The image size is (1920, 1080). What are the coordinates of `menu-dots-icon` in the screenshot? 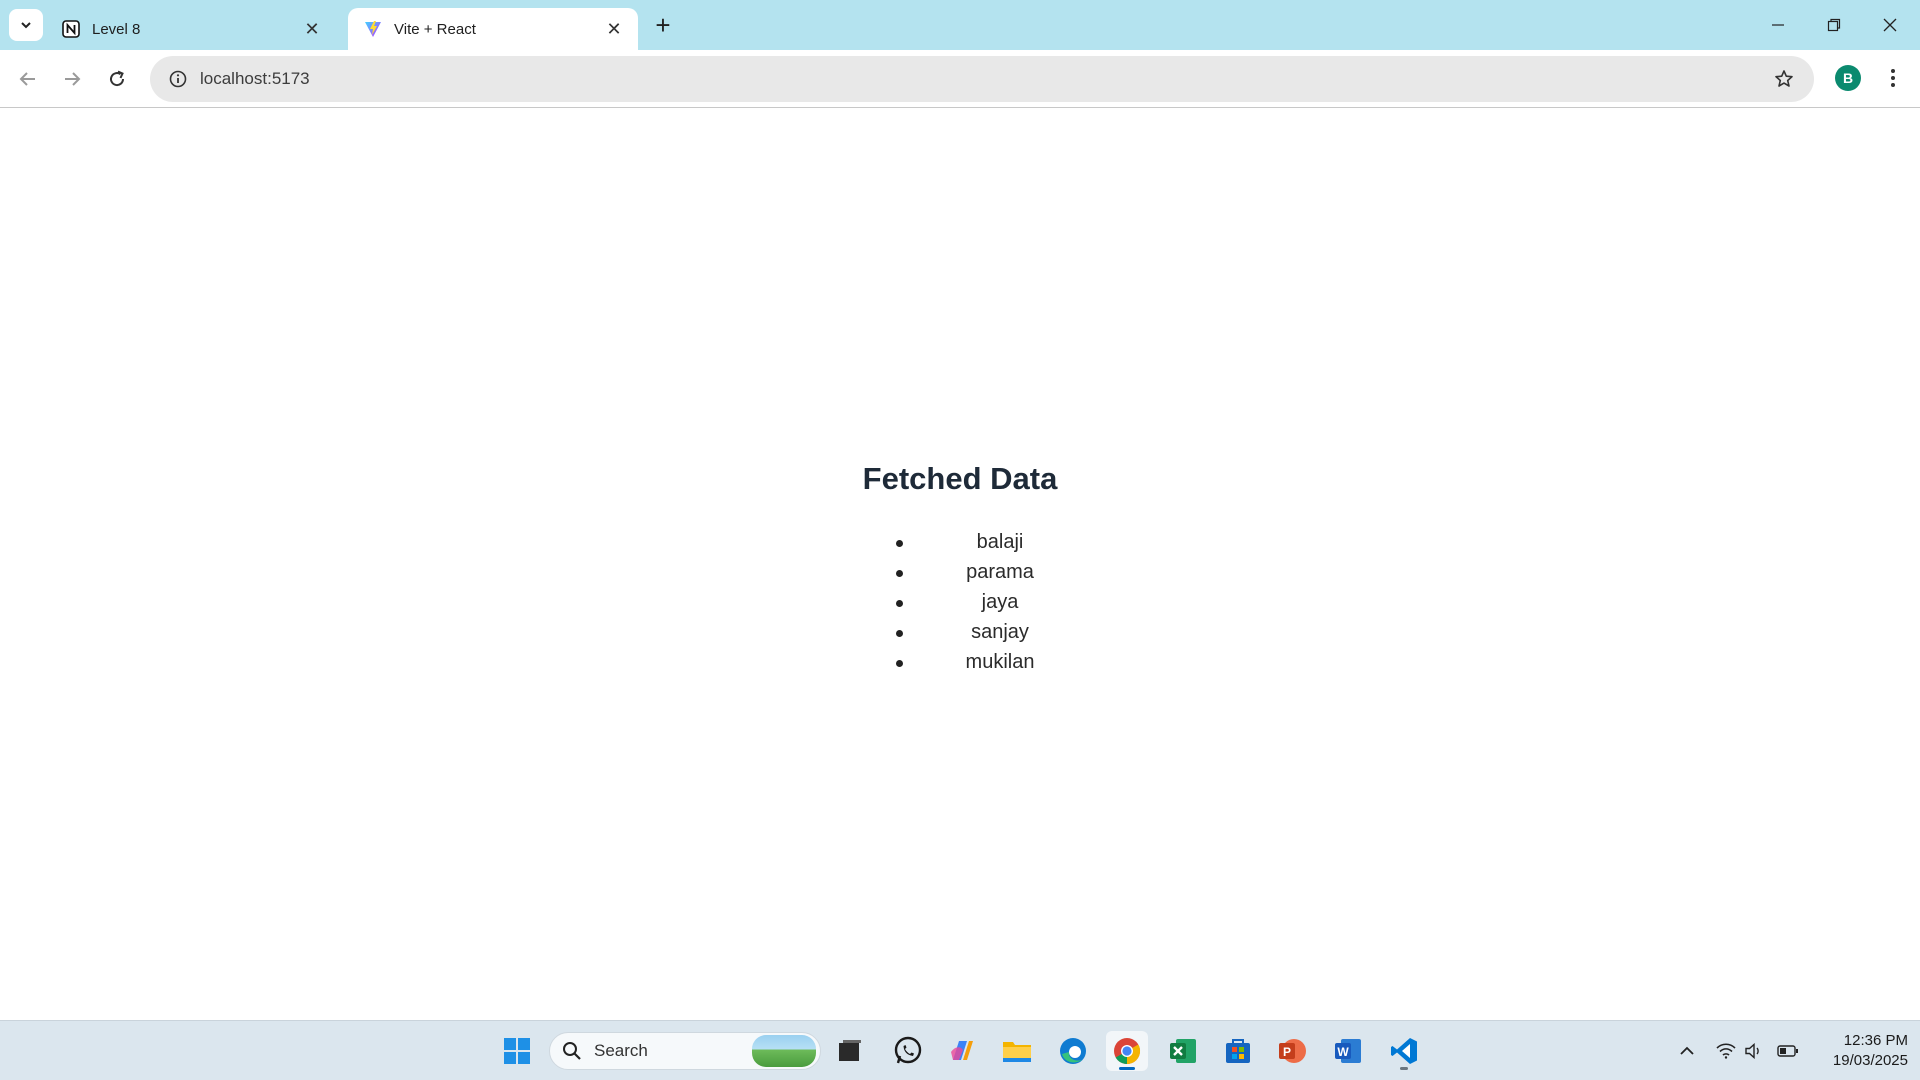 It's located at (1893, 78).